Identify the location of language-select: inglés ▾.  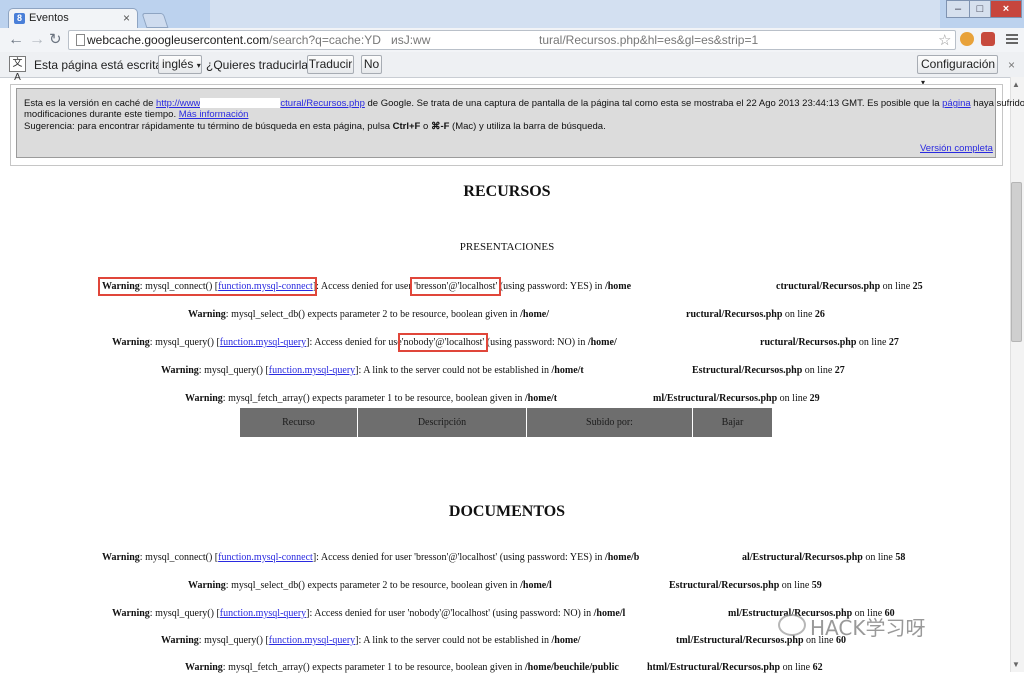
(180, 64).